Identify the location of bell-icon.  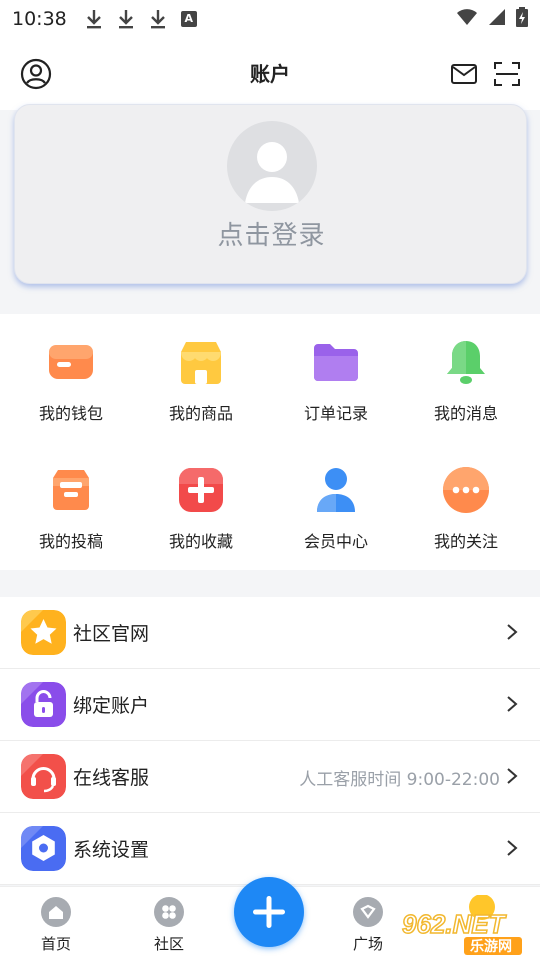
(466, 362).